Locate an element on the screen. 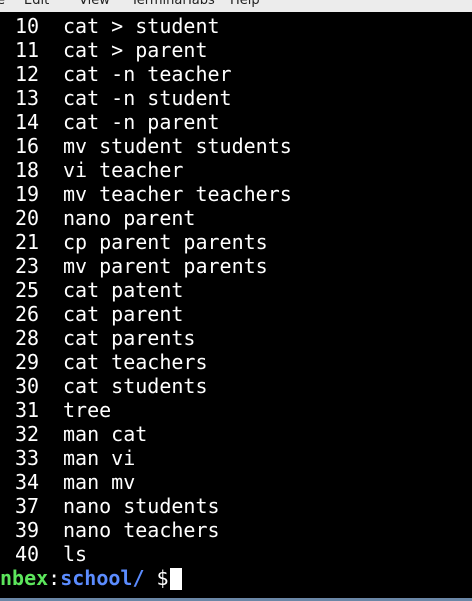 This screenshot has height=601, width=472. history-number: 20 is located at coordinates (27, 218).